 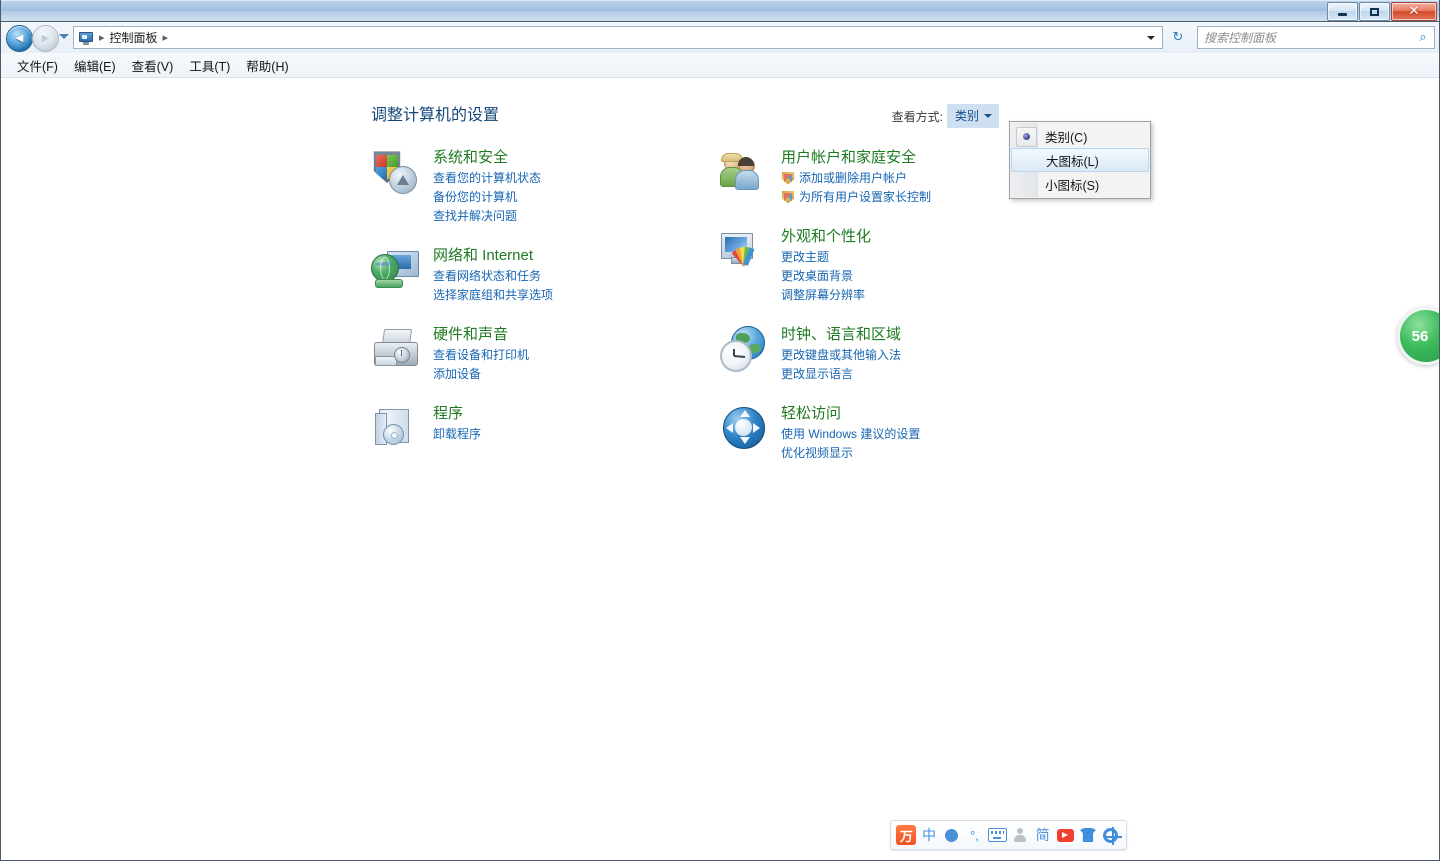 What do you see at coordinates (865, 197) in the screenshot?
I see `link-label: 为所有用户设置家长控制` at bounding box center [865, 197].